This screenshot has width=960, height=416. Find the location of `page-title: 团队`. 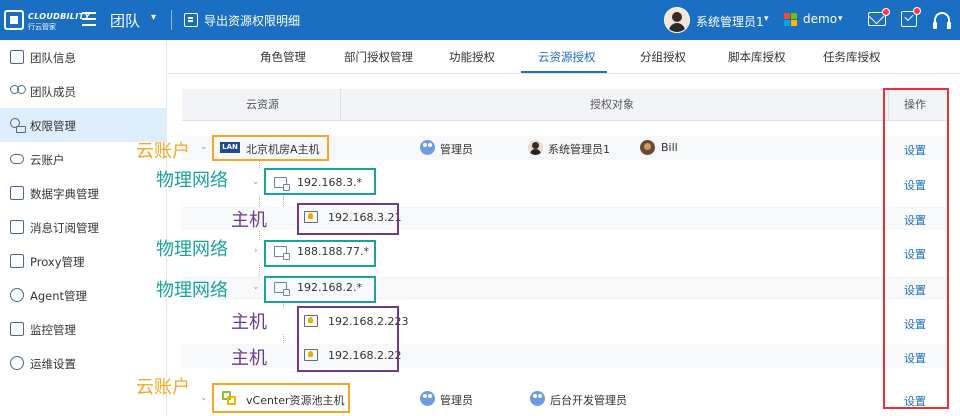

page-title: 团队 is located at coordinates (125, 20).